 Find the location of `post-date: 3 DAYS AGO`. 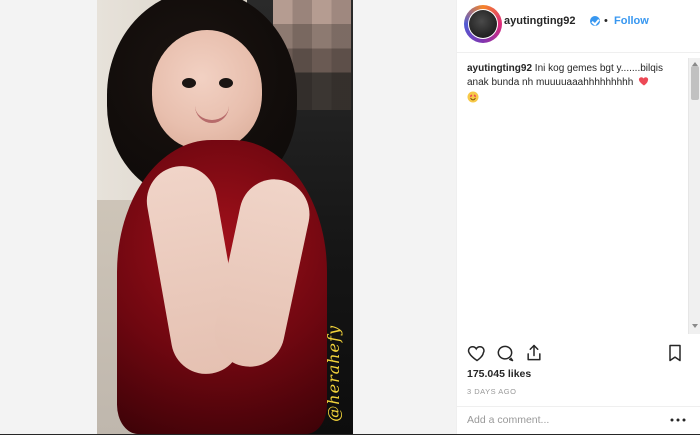

post-date: 3 DAYS AGO is located at coordinates (492, 391).